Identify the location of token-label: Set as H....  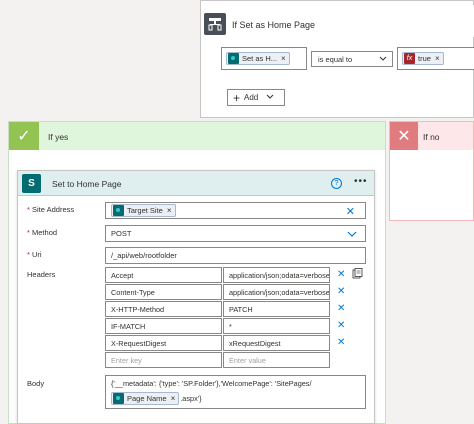
(260, 58).